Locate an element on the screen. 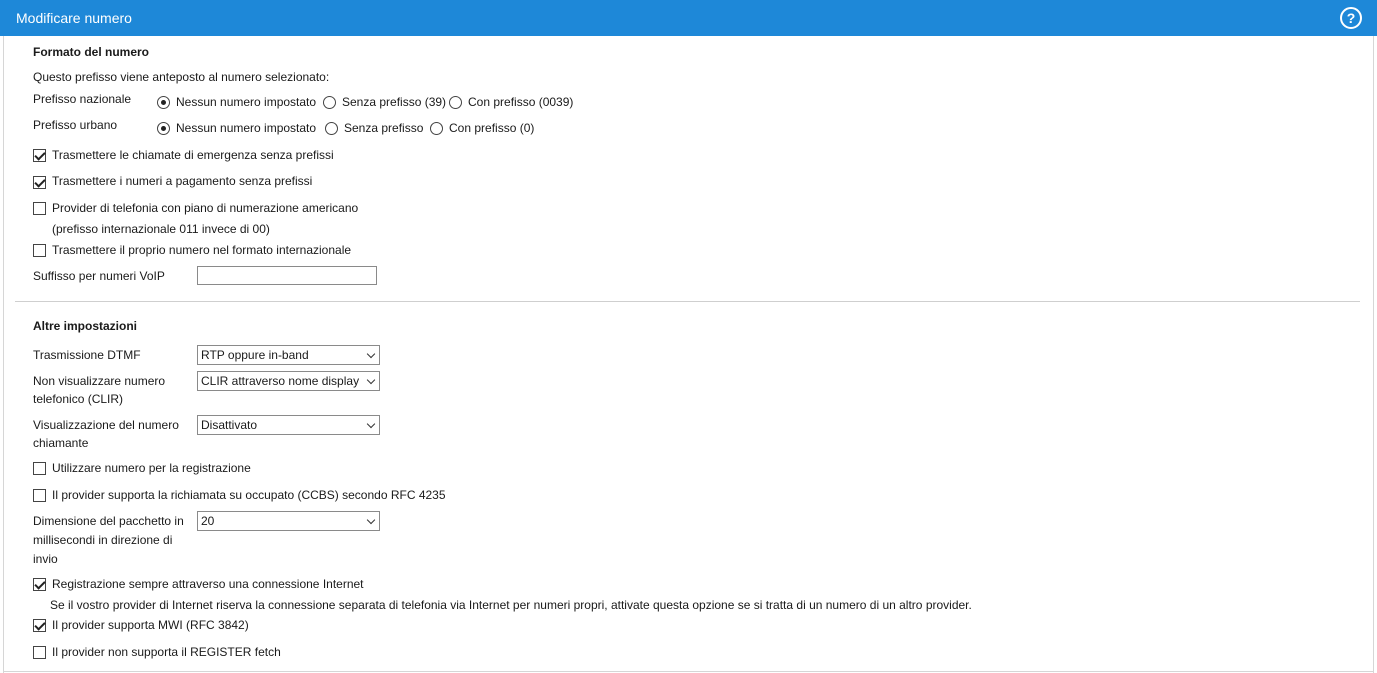 Image resolution: width=1377 pixels, height=673 pixels. clir-select-value: CLIR attraverso nome display is located at coordinates (280, 381).